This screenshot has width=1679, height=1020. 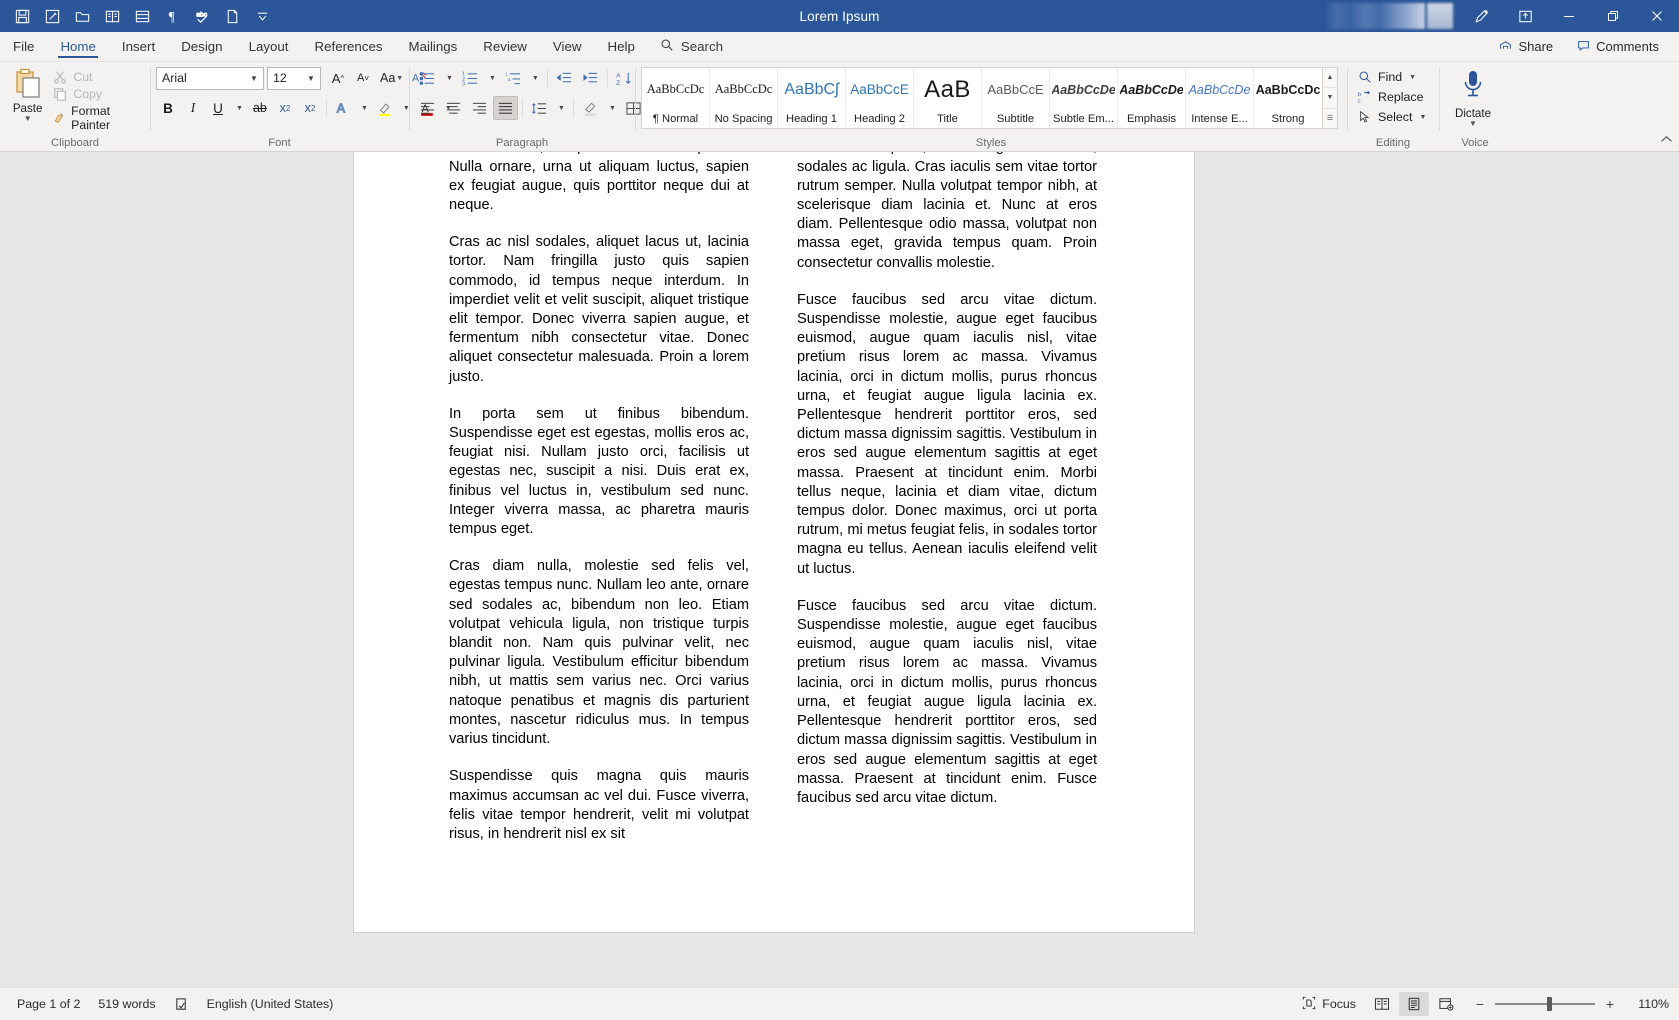 I want to click on print-layout-view-button, so click(x=1414, y=1004).